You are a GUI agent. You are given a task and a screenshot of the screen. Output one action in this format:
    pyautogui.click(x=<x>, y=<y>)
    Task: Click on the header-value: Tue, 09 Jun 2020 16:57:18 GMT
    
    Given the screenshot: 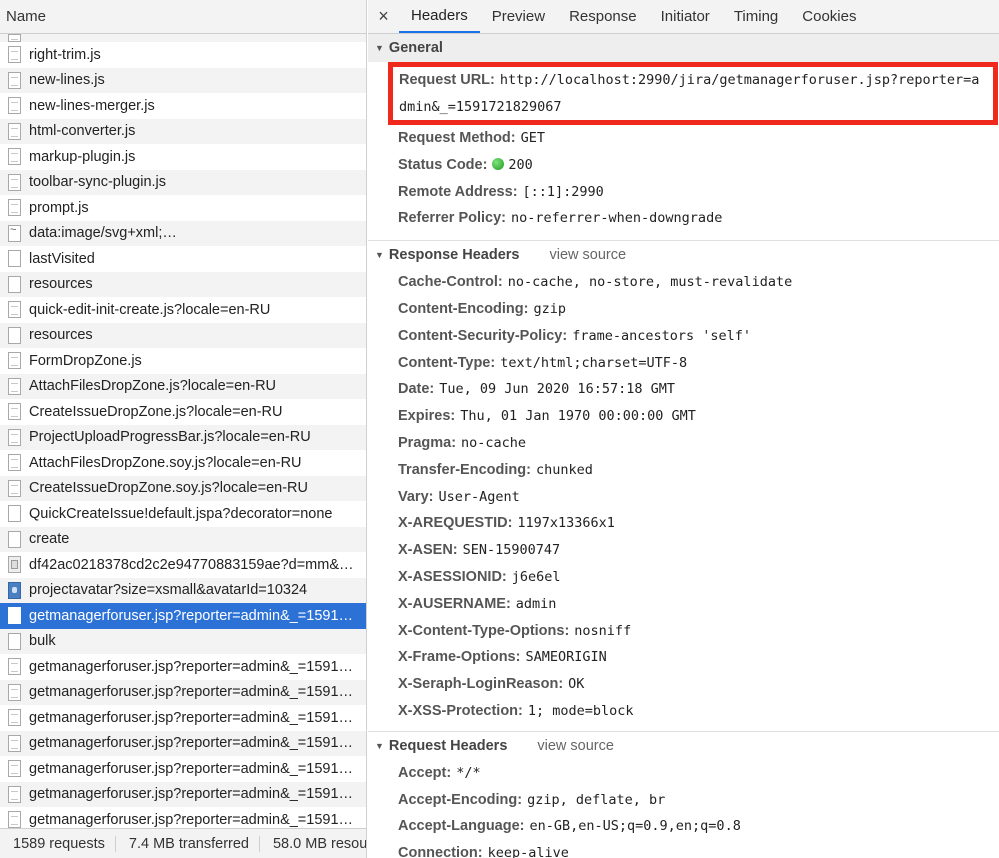 What is the action you would take?
    pyautogui.click(x=557, y=389)
    